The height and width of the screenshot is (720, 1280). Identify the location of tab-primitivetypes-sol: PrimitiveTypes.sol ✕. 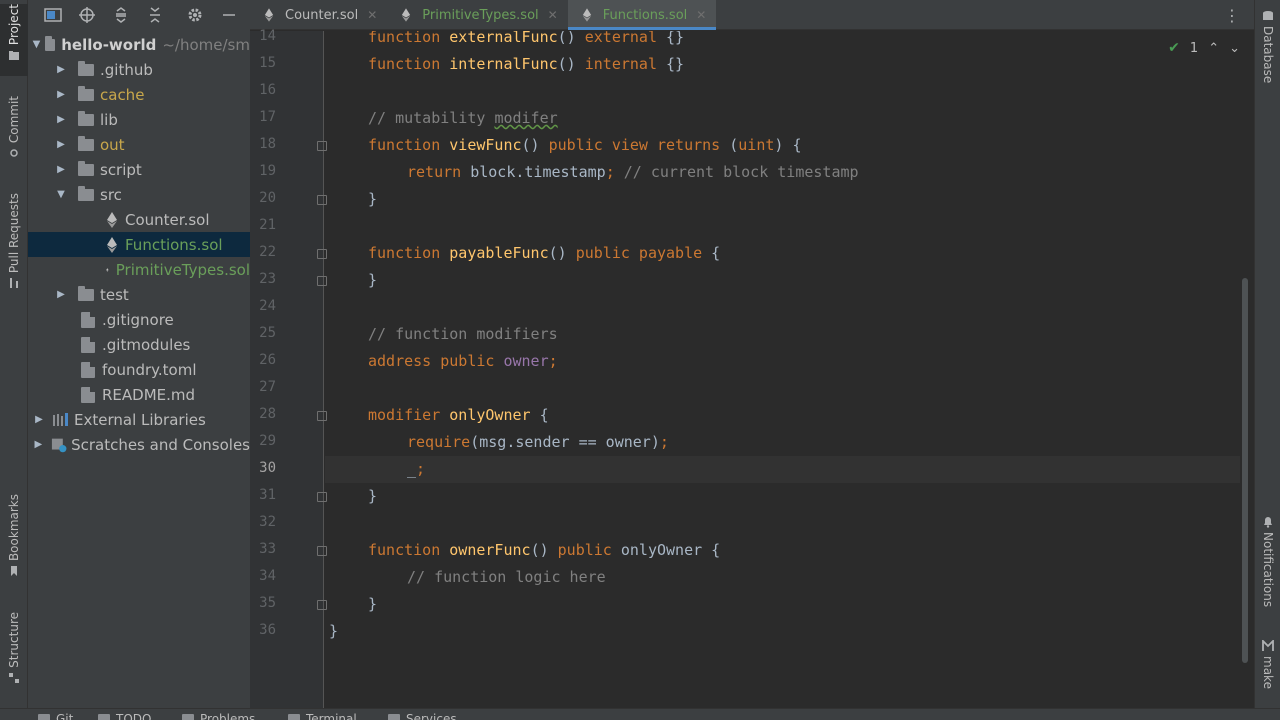
(477, 15).